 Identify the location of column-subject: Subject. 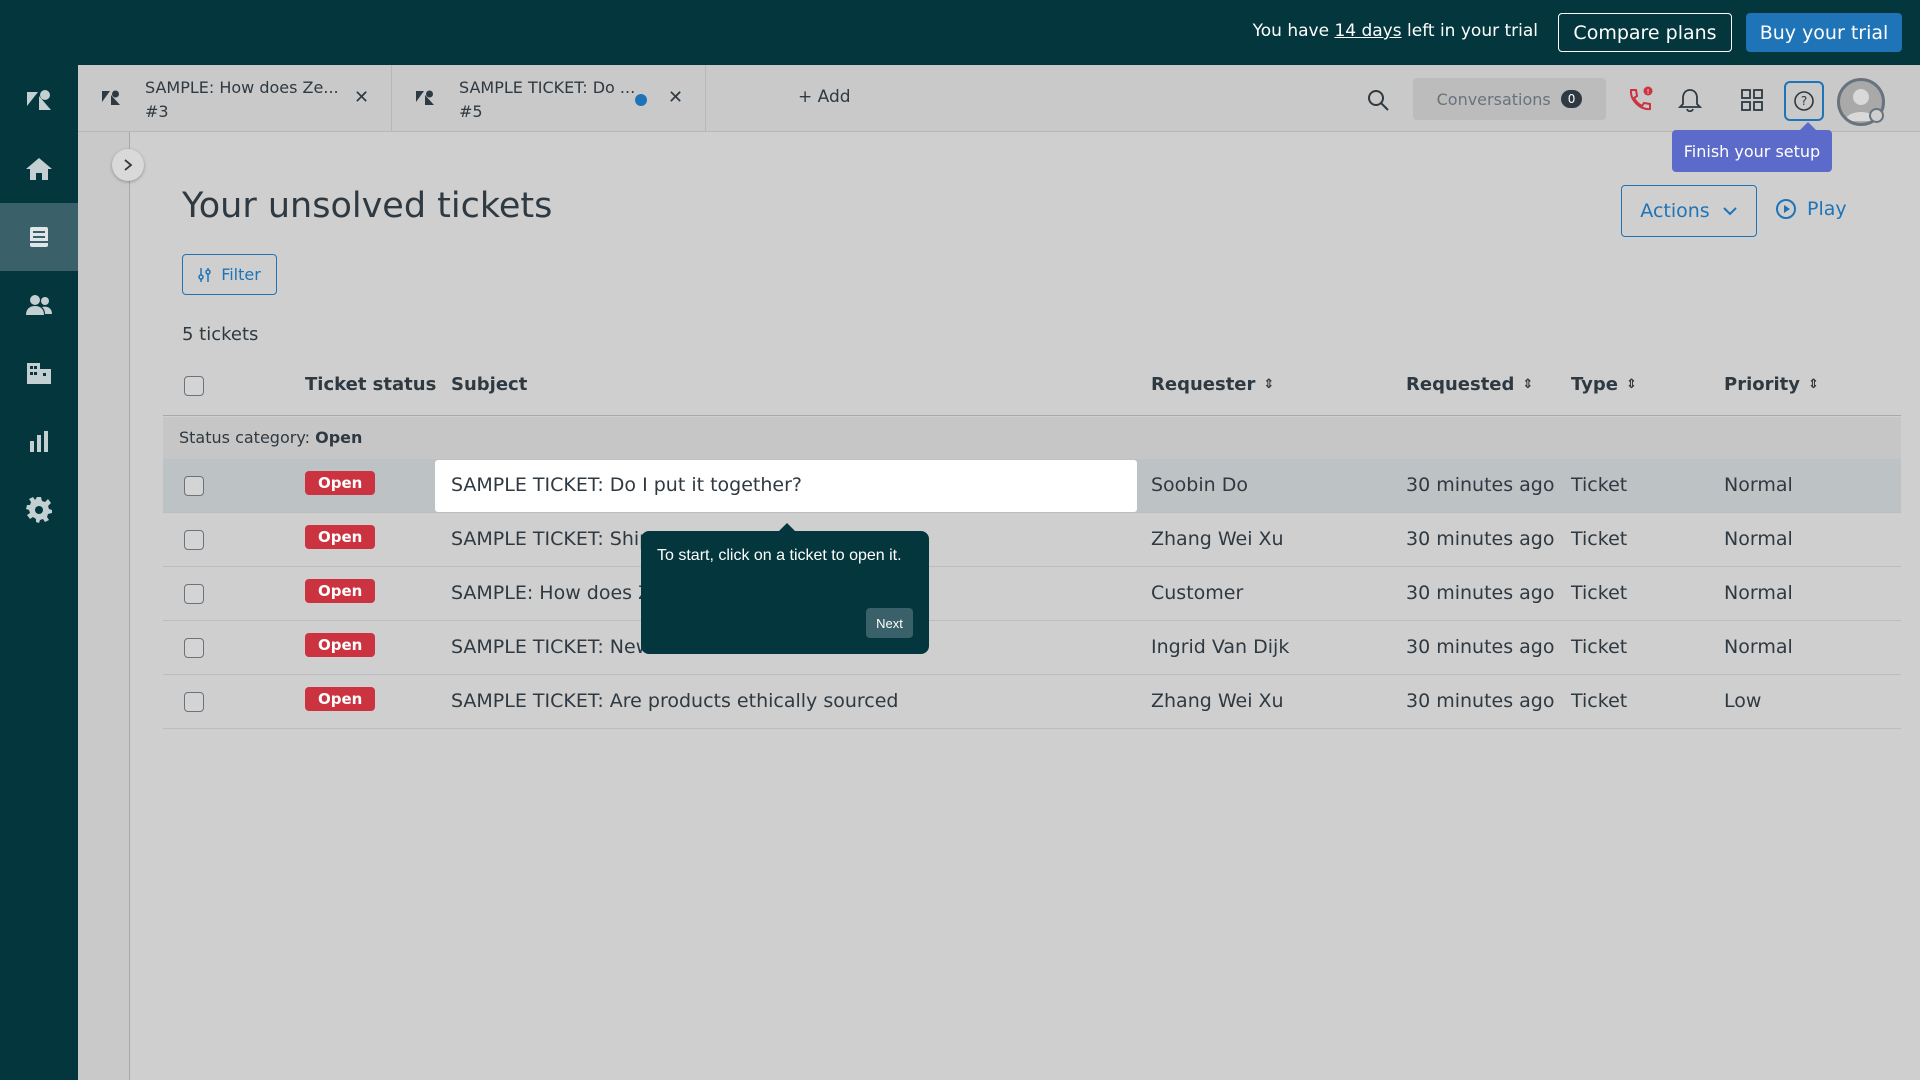
(489, 384).